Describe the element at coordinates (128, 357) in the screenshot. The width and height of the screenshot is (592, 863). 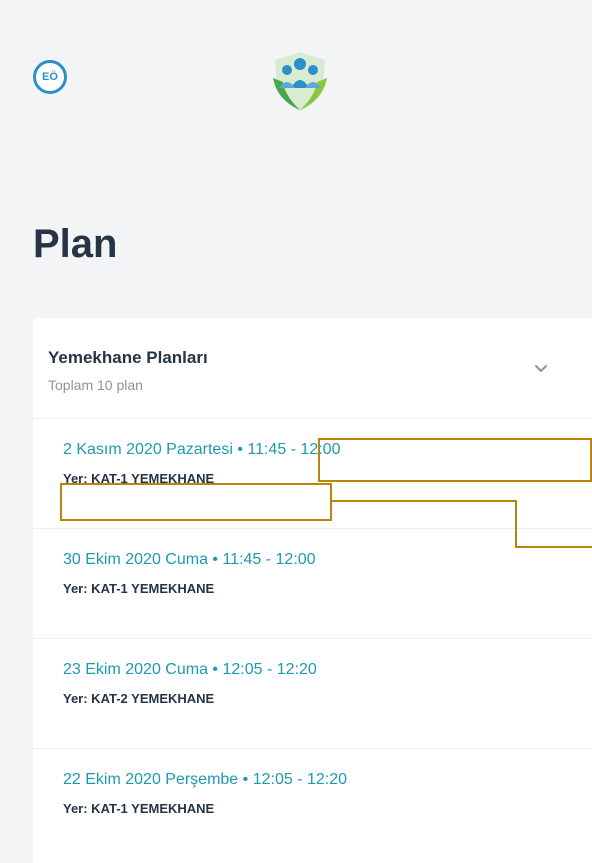
I see `card-title: Yemekhane Planları` at that location.